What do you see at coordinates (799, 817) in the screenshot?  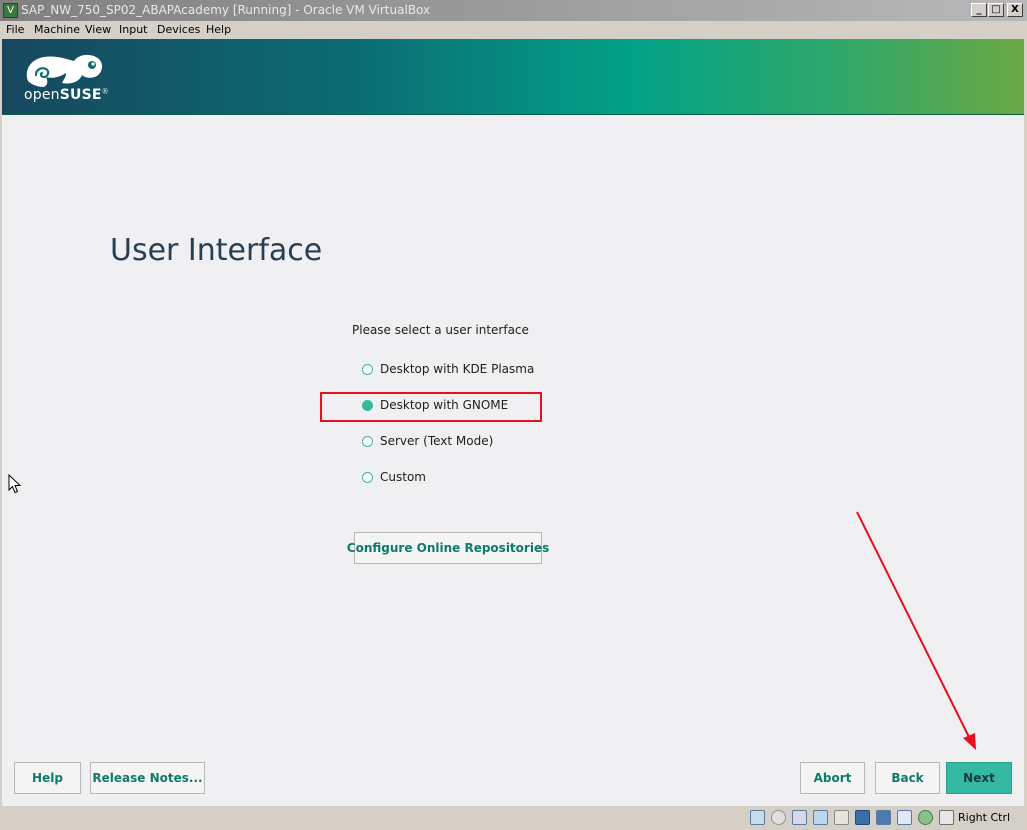 I see `audio-icon` at bounding box center [799, 817].